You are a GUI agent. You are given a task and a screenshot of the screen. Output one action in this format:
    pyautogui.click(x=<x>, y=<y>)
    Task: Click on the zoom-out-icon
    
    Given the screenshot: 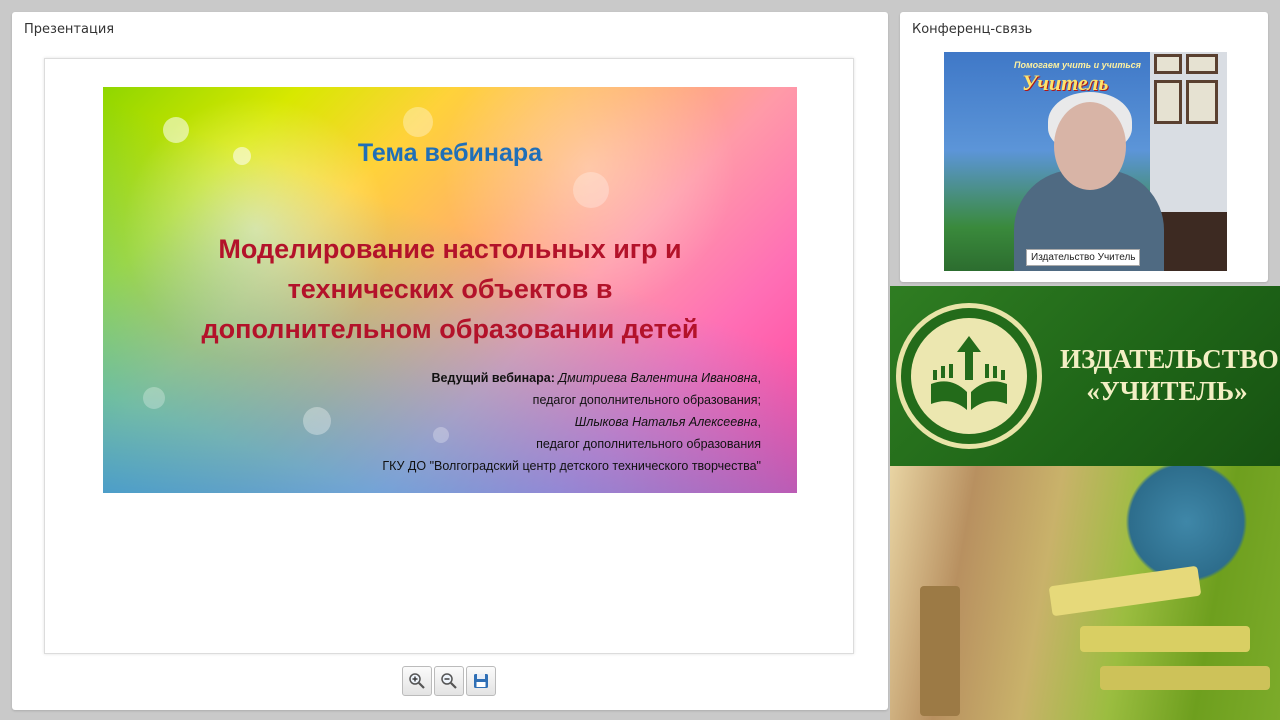 What is the action you would take?
    pyautogui.click(x=449, y=681)
    